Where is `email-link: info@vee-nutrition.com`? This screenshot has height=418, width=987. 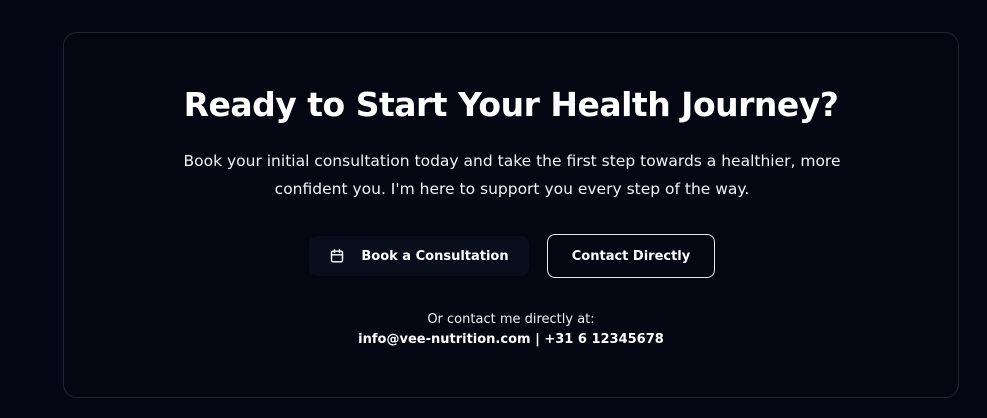
email-link: info@vee-nutrition.com is located at coordinates (444, 339).